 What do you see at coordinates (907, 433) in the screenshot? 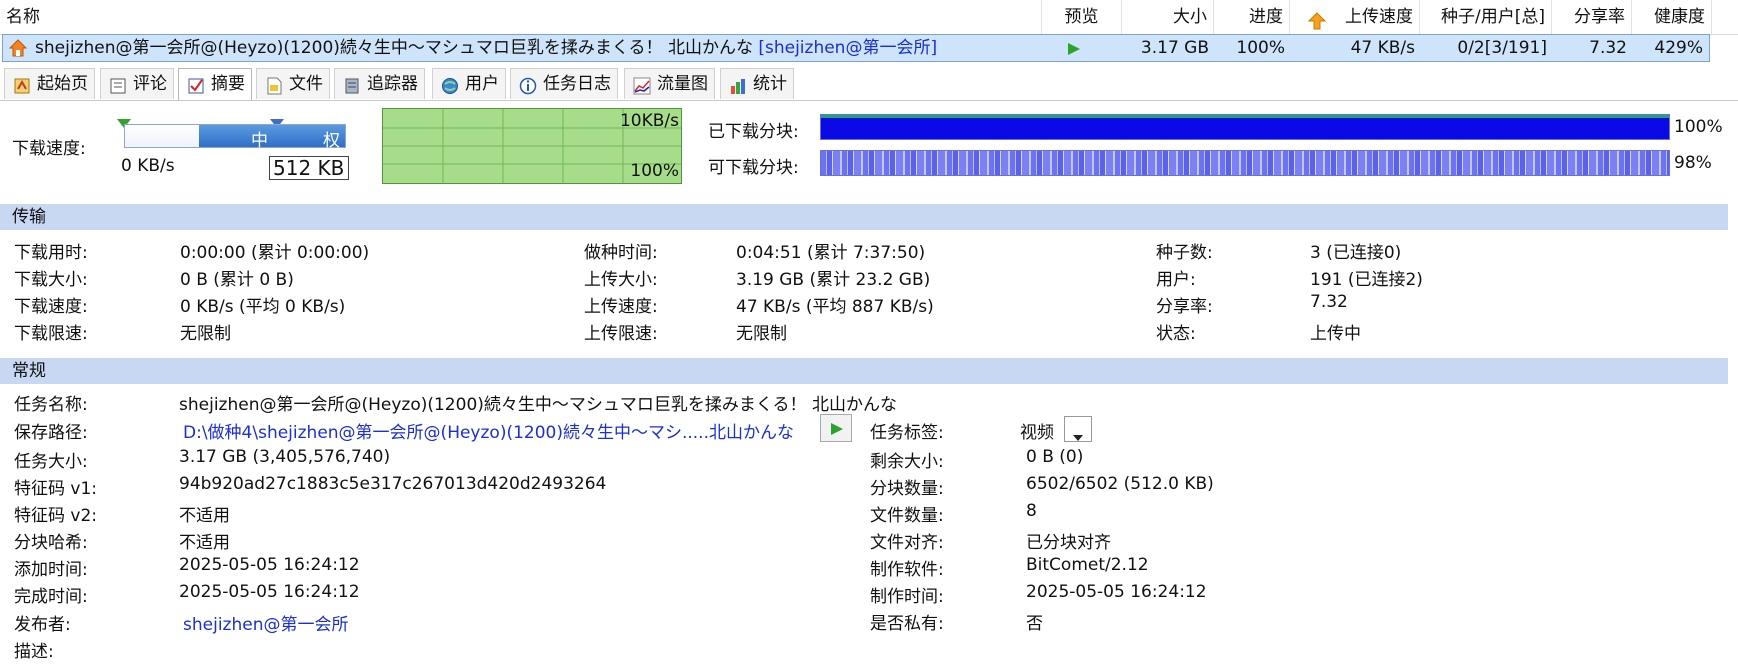
I see `task-tag-label: 任务标签:` at bounding box center [907, 433].